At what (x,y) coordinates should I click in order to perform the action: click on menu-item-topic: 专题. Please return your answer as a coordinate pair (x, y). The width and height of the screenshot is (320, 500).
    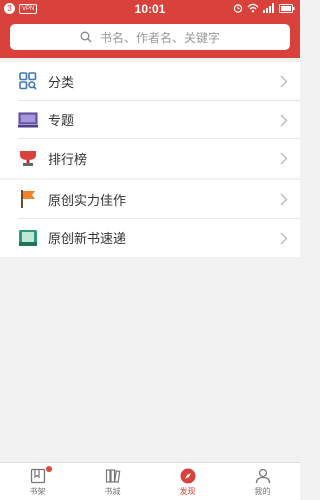
    Looking at the image, I should click on (150, 120).